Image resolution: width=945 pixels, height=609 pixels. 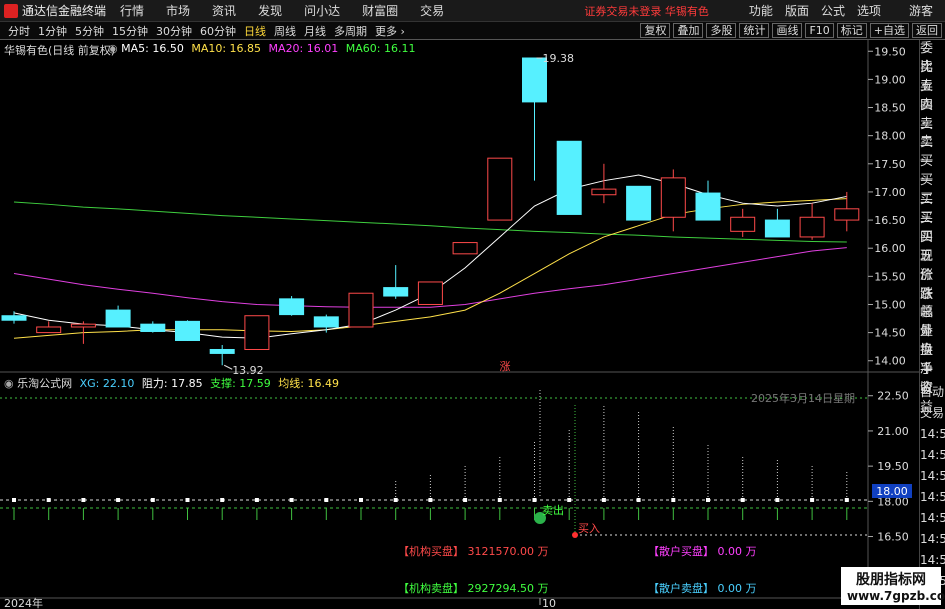 I want to click on y-tick-label: 16.00, so click(x=890, y=248).